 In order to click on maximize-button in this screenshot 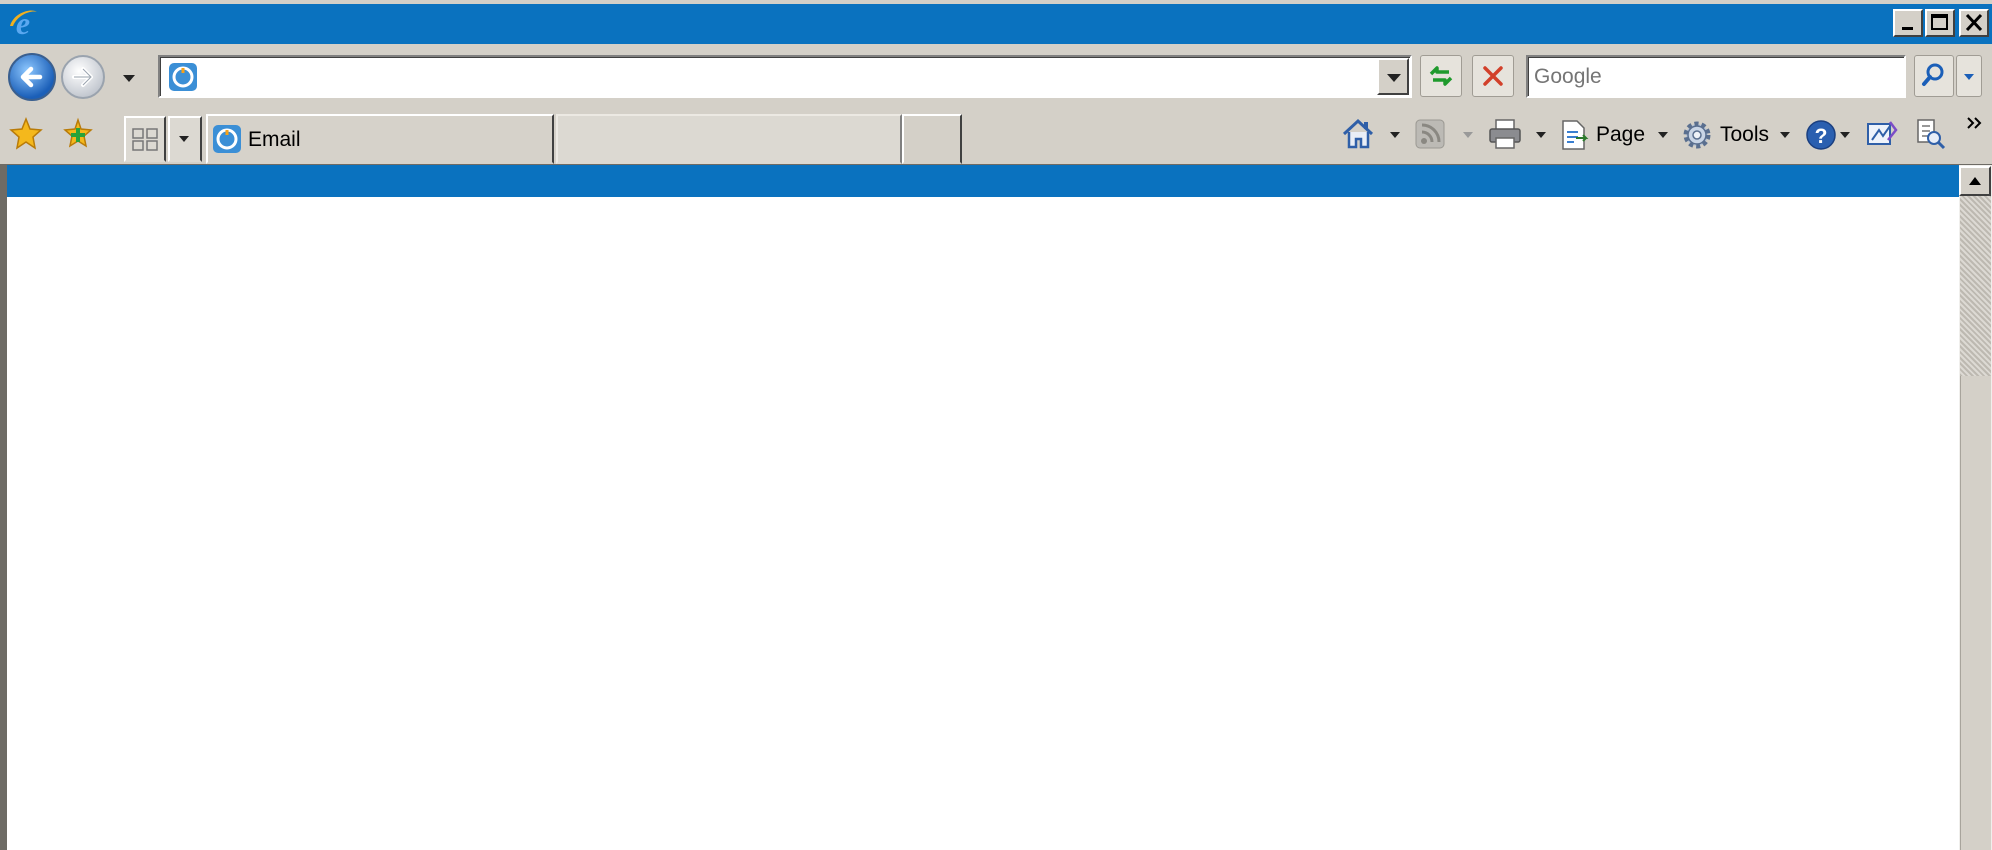, I will do `click(1940, 23)`.